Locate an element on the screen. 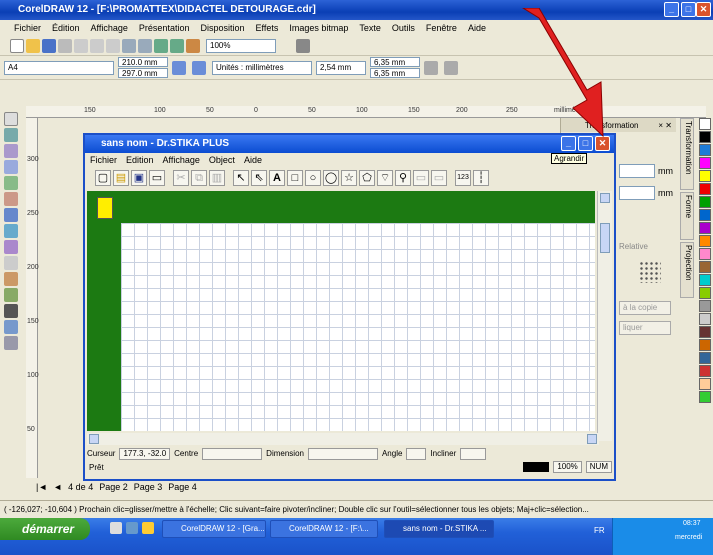 Image resolution: width=713 pixels, height=555 pixels. zoom-tool-icon is located at coordinates (11, 167).